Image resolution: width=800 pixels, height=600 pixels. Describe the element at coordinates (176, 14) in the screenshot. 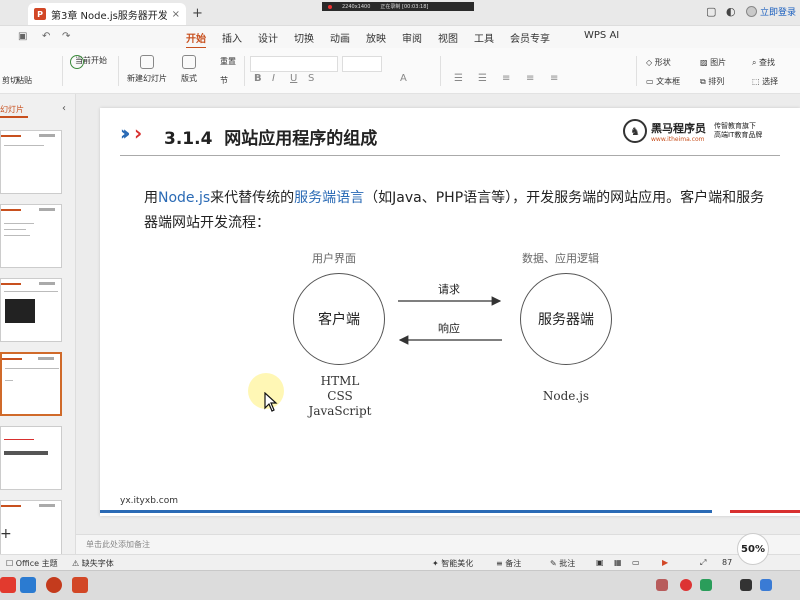

I see `close-tab-icon: ×` at that location.